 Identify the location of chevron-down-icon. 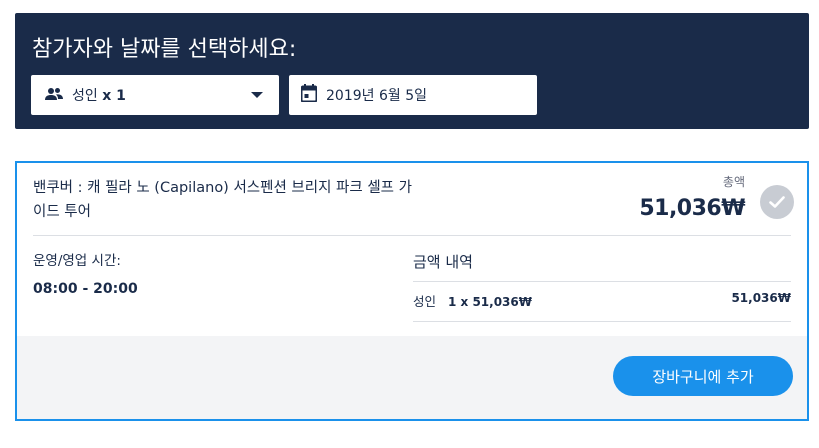
(257, 95).